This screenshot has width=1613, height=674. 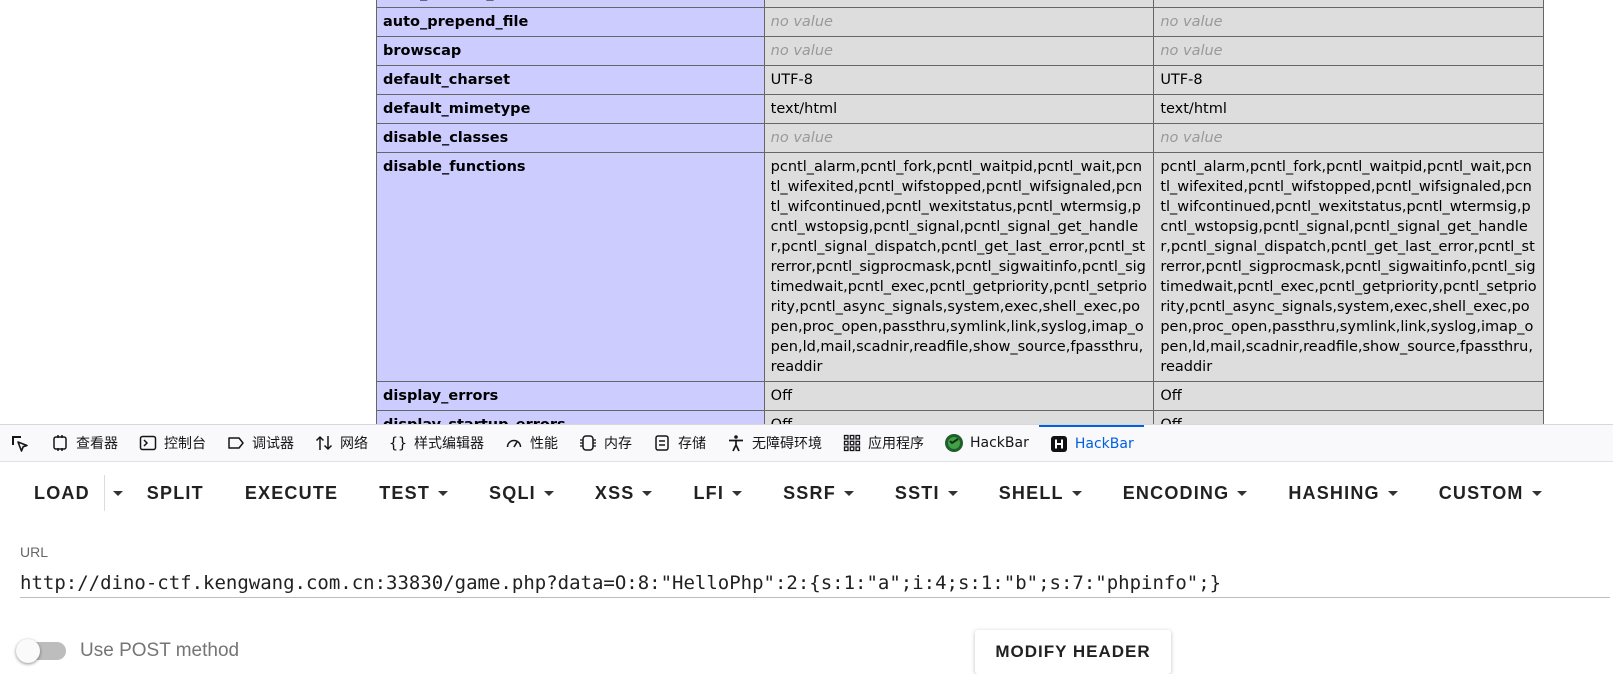 I want to click on directive-name: default_mimetype, so click(x=570, y=109).